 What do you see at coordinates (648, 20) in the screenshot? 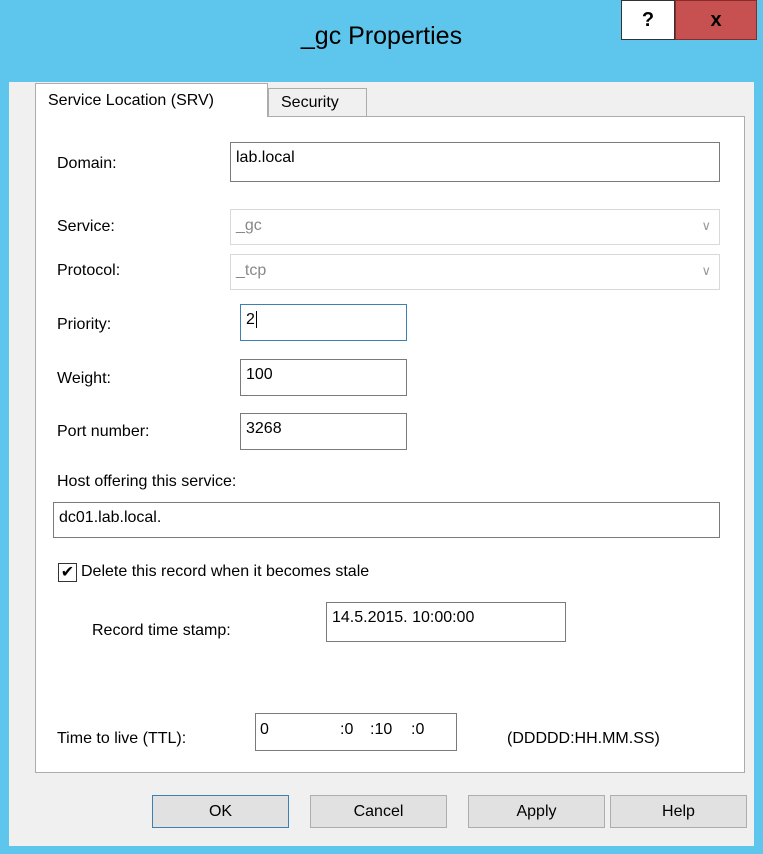
I see `help-icon: ?` at bounding box center [648, 20].